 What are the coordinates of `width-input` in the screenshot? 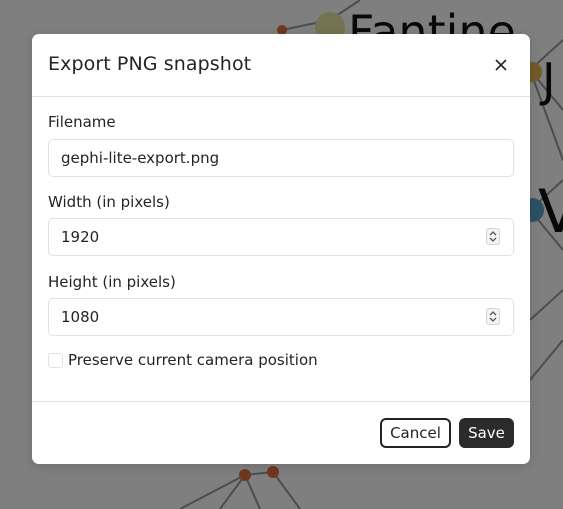 It's located at (281, 237).